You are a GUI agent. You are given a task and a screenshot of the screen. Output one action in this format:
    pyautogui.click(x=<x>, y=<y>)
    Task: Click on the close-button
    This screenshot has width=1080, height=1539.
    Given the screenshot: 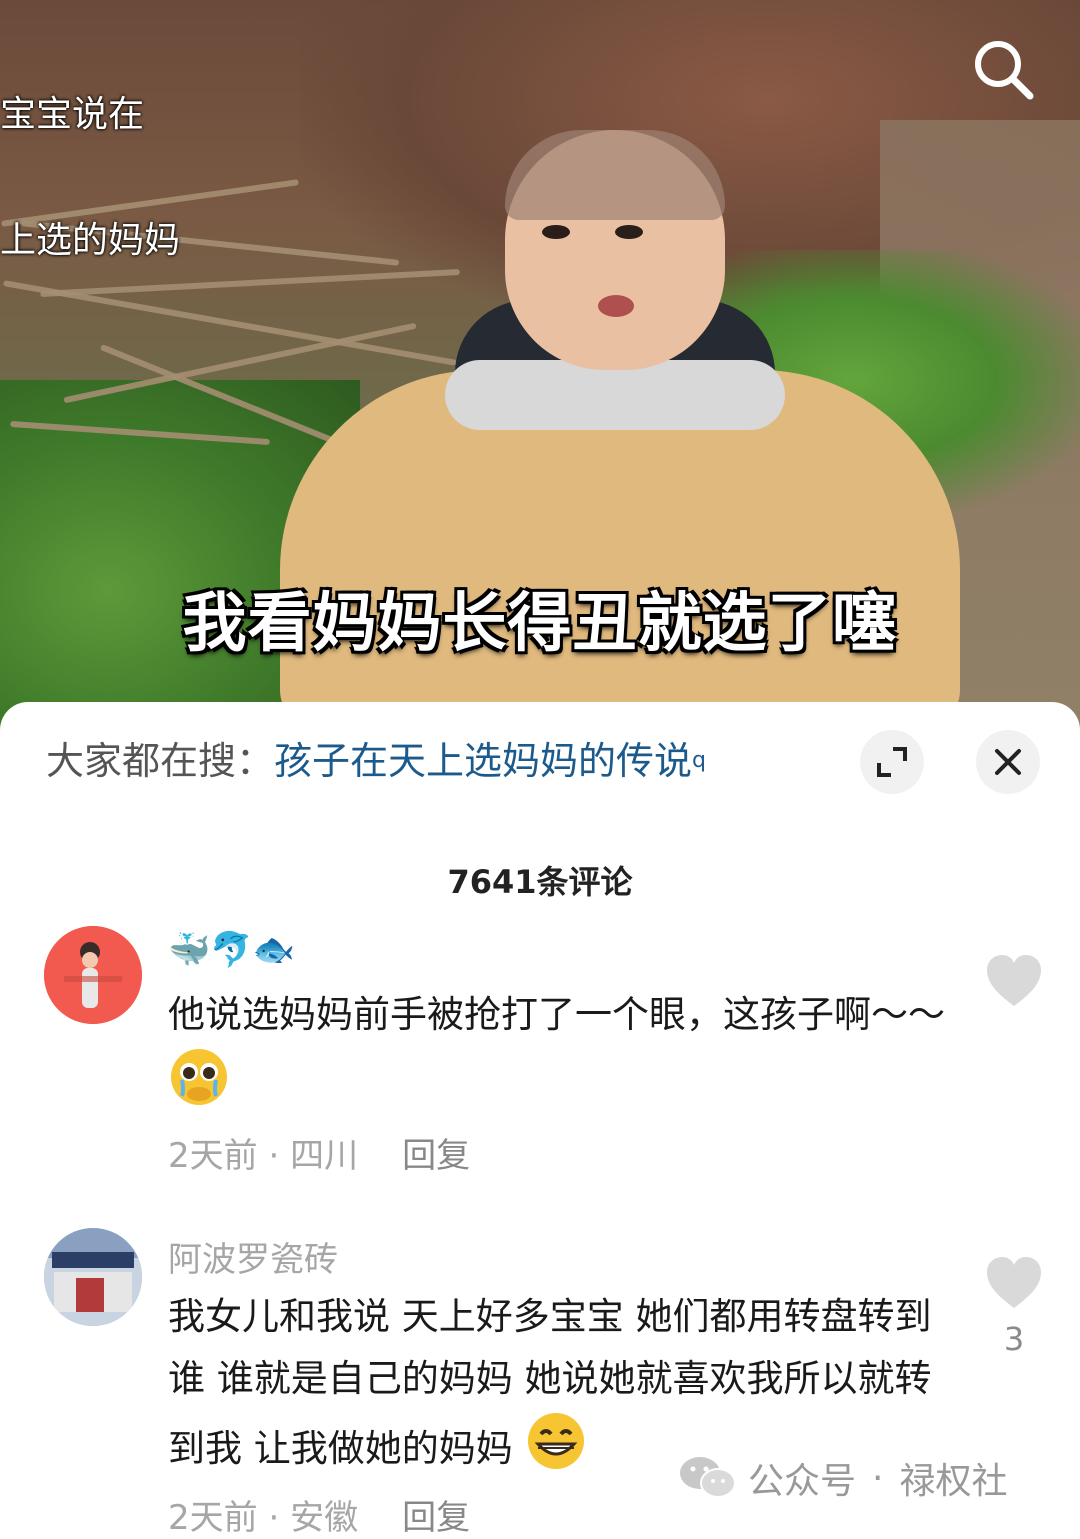 What is the action you would take?
    pyautogui.click(x=1008, y=762)
    